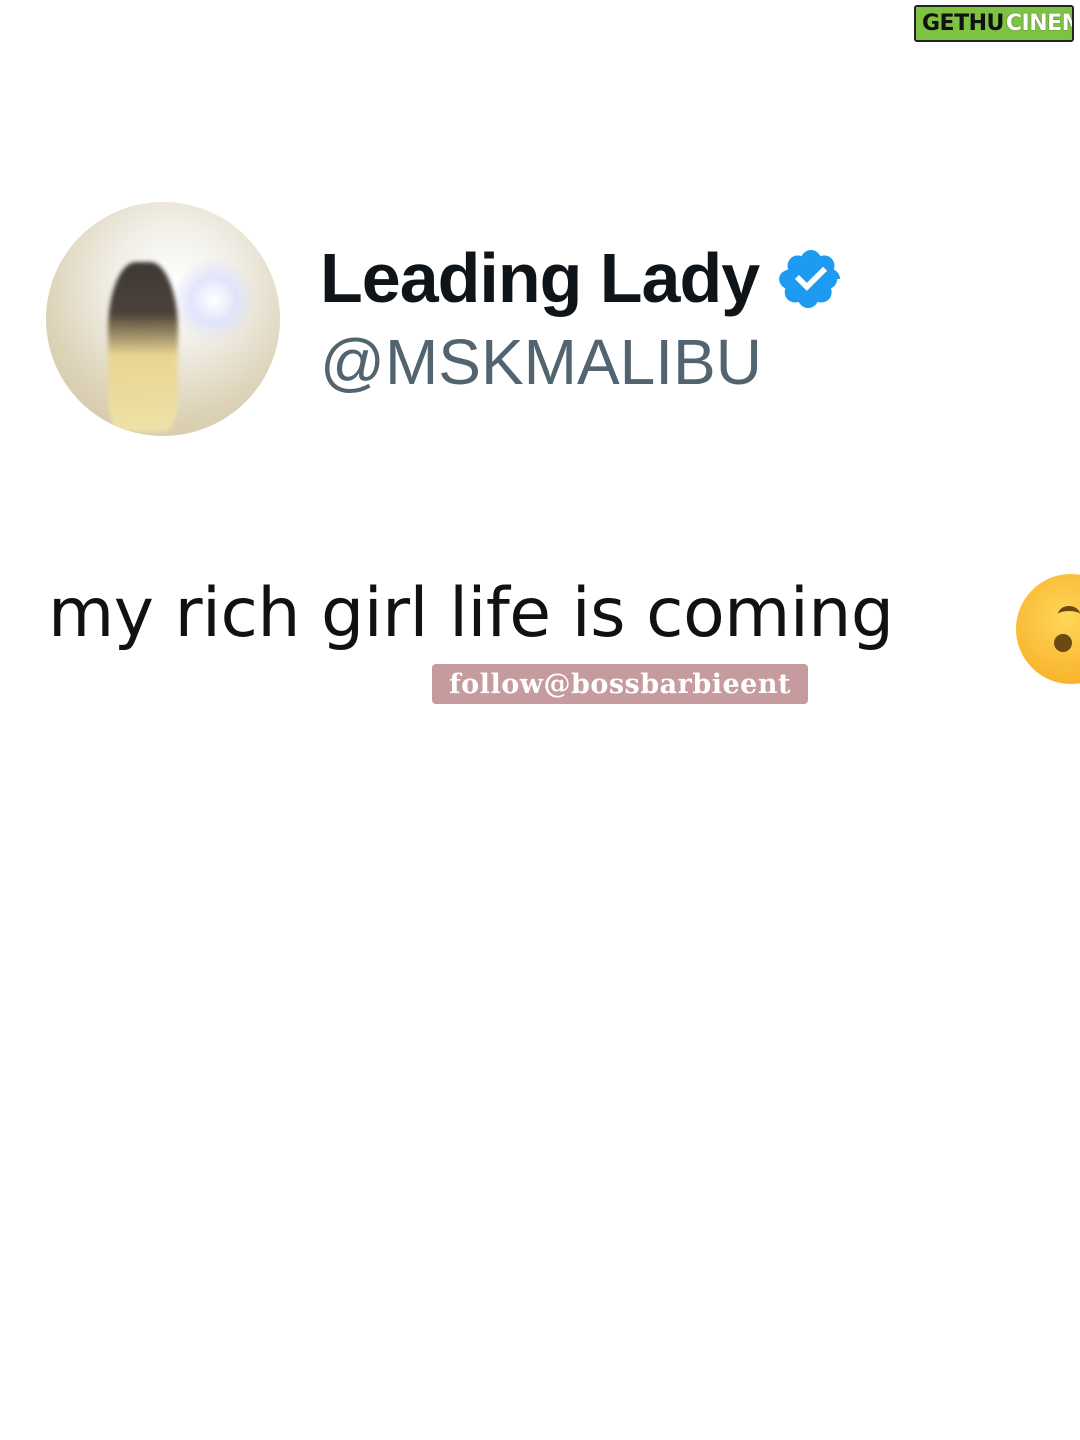 This screenshot has height=1440, width=1080. Describe the element at coordinates (471, 613) in the screenshot. I see `tweet-text: my rich girl life is coming` at that location.